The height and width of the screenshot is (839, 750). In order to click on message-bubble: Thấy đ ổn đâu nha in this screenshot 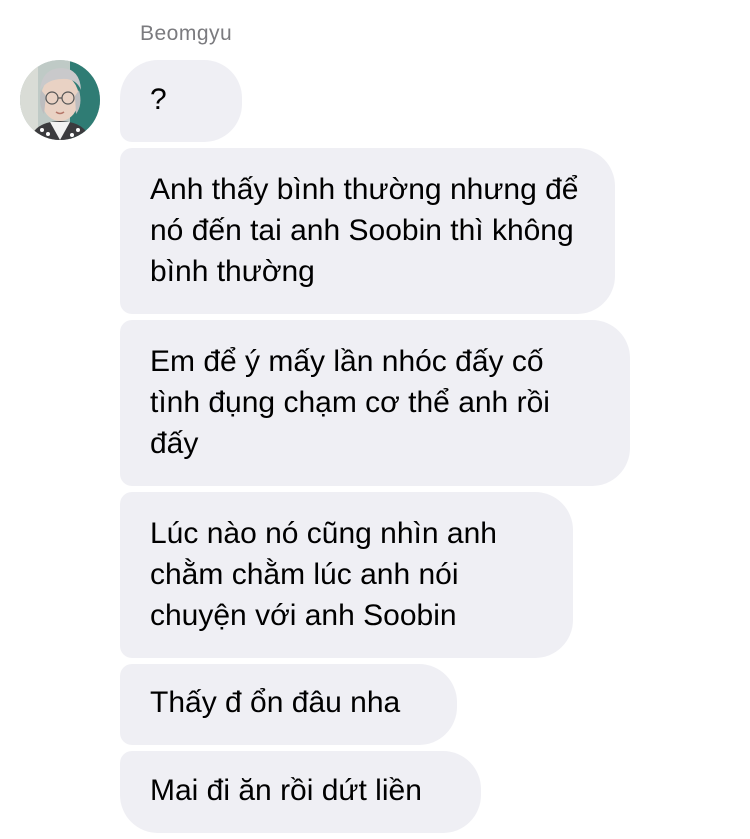, I will do `click(288, 704)`.